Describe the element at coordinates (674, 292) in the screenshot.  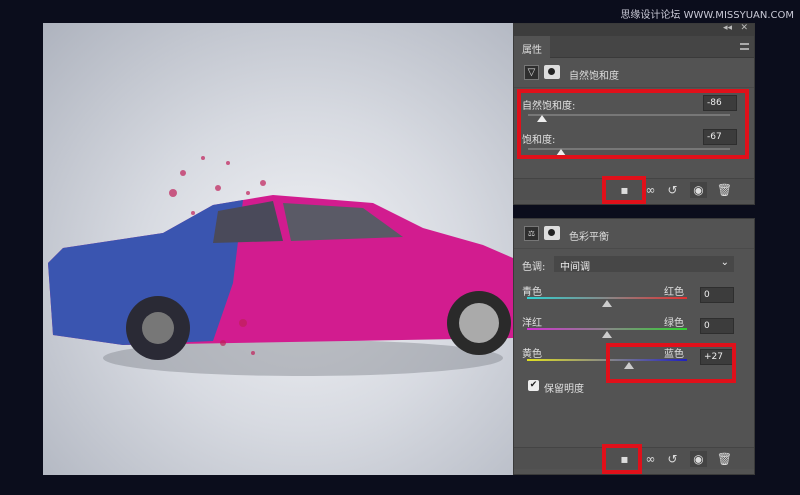
I see `slider-right-label: 红色` at that location.